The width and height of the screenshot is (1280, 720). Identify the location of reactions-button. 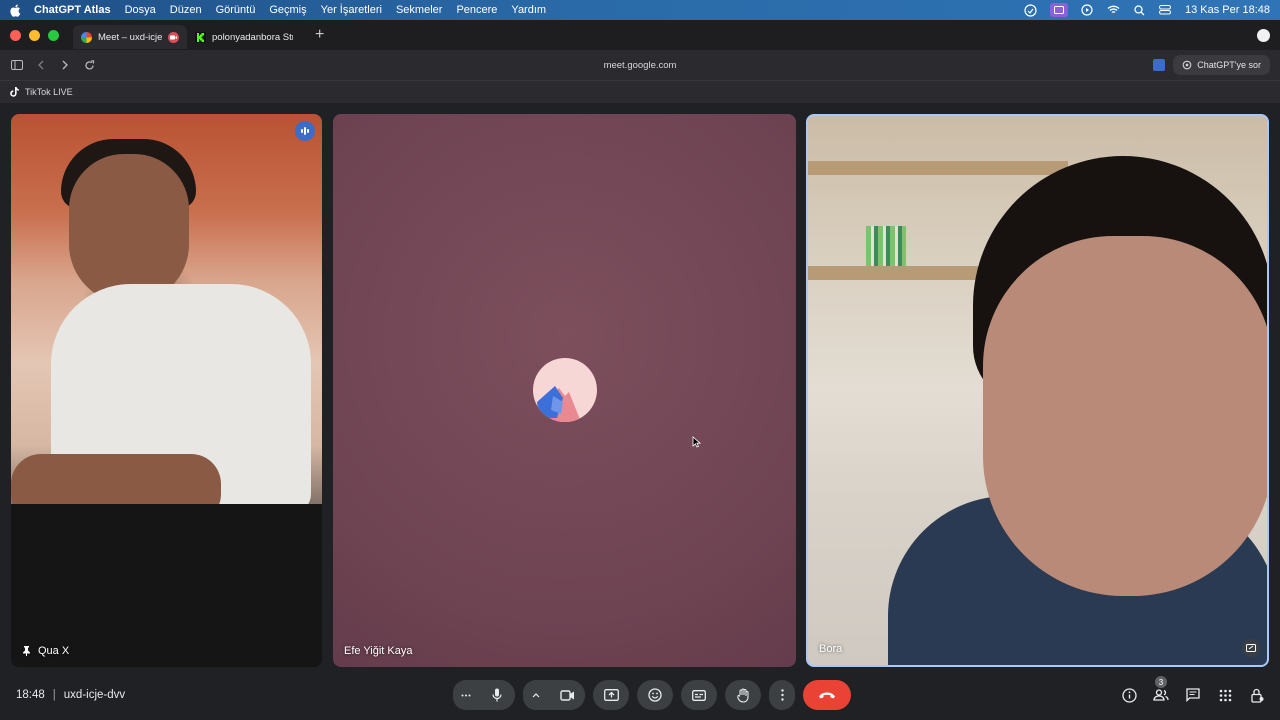
(655, 695).